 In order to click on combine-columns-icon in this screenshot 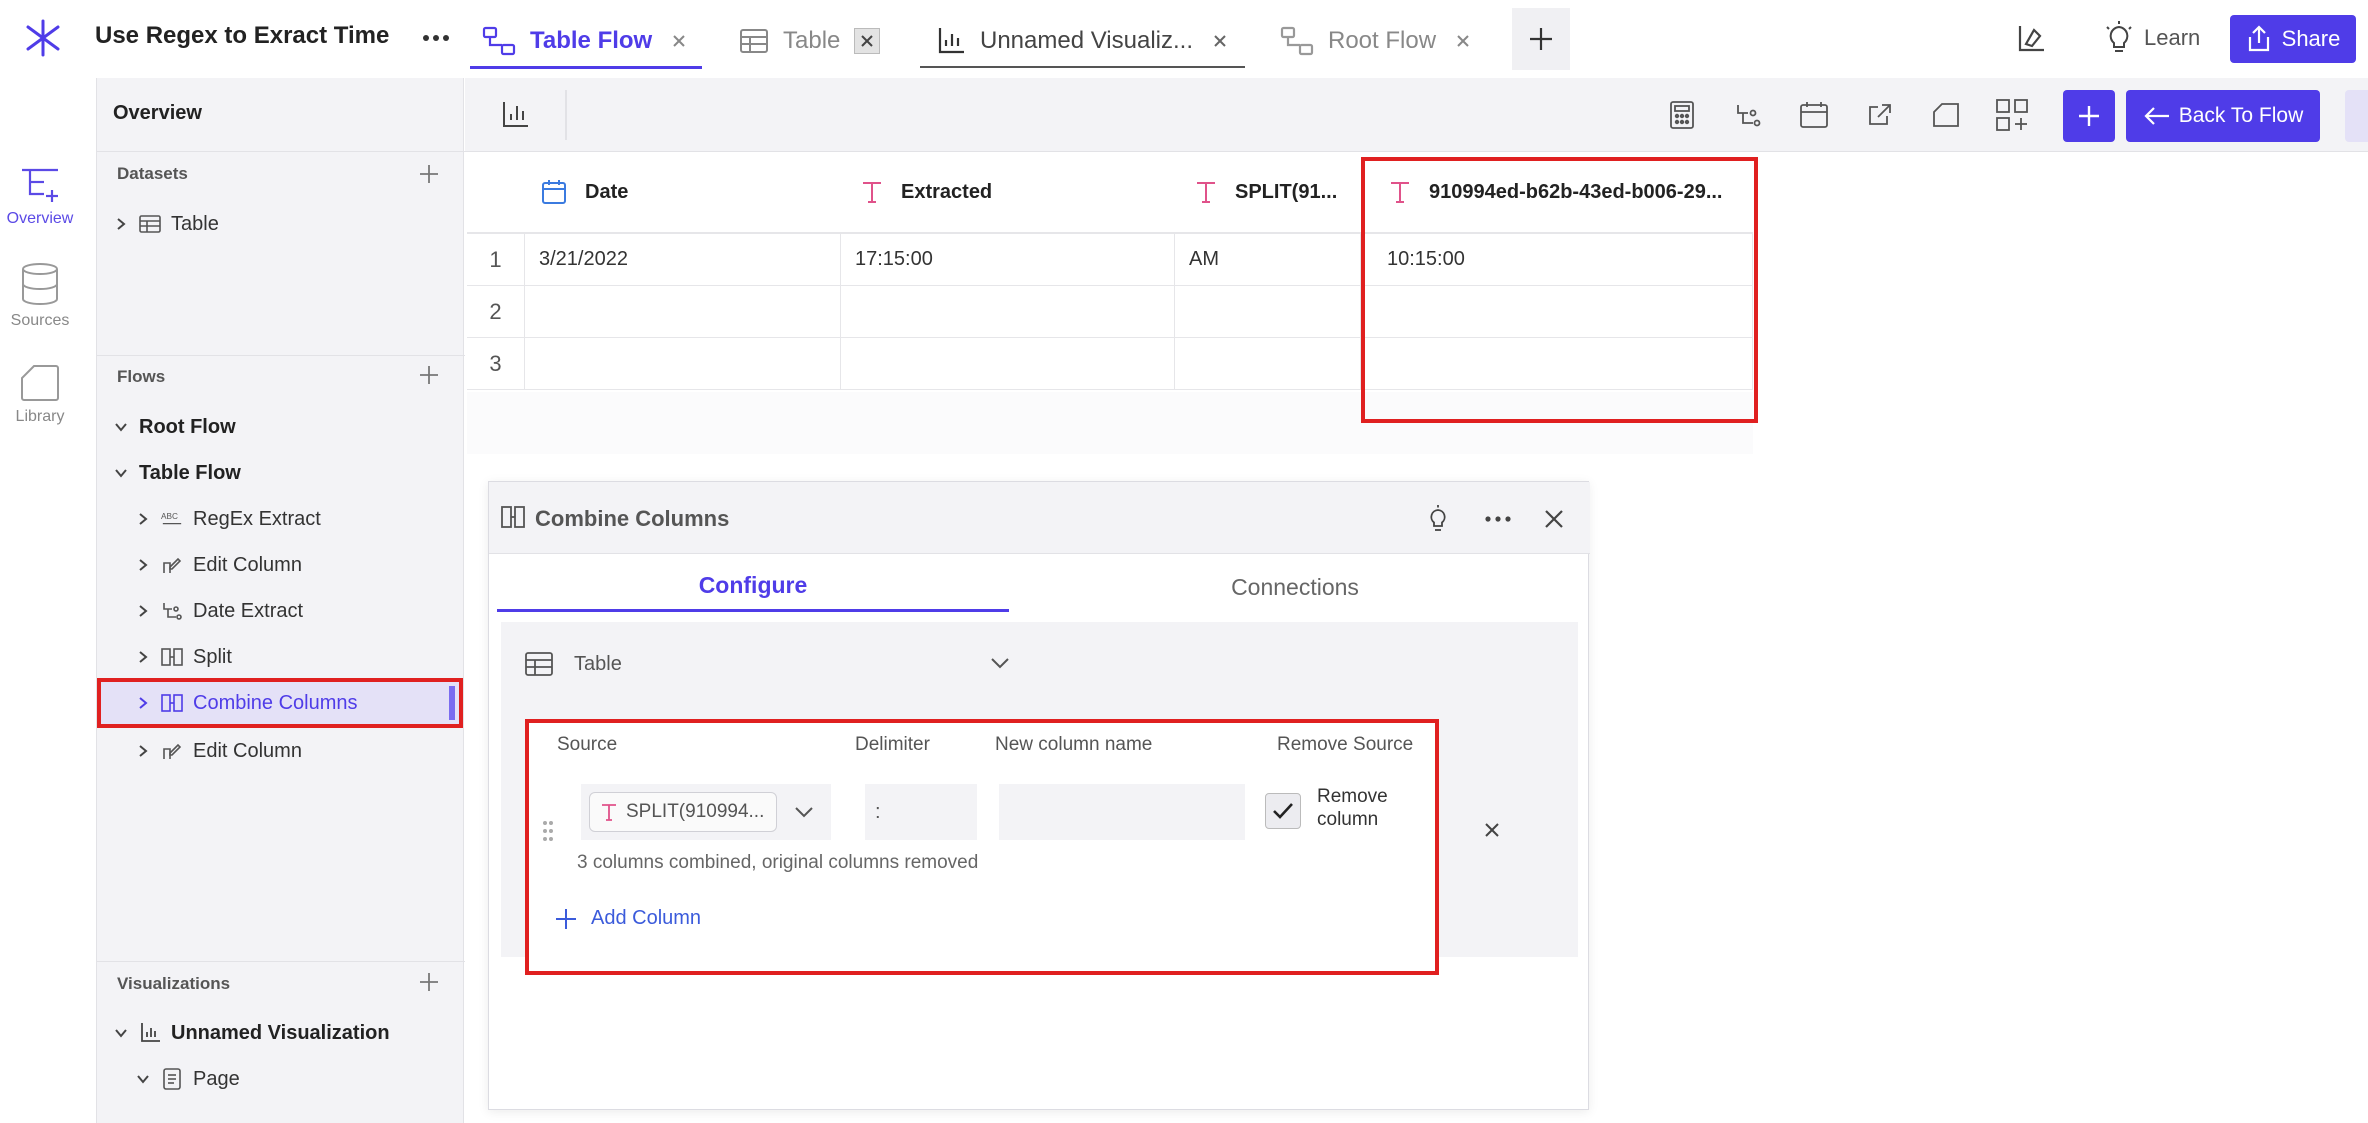, I will do `click(172, 703)`.